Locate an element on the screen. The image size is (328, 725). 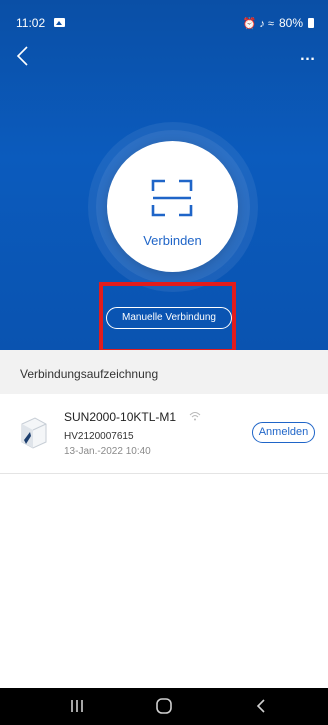
chevron-left-icon is located at coordinates (22, 56).